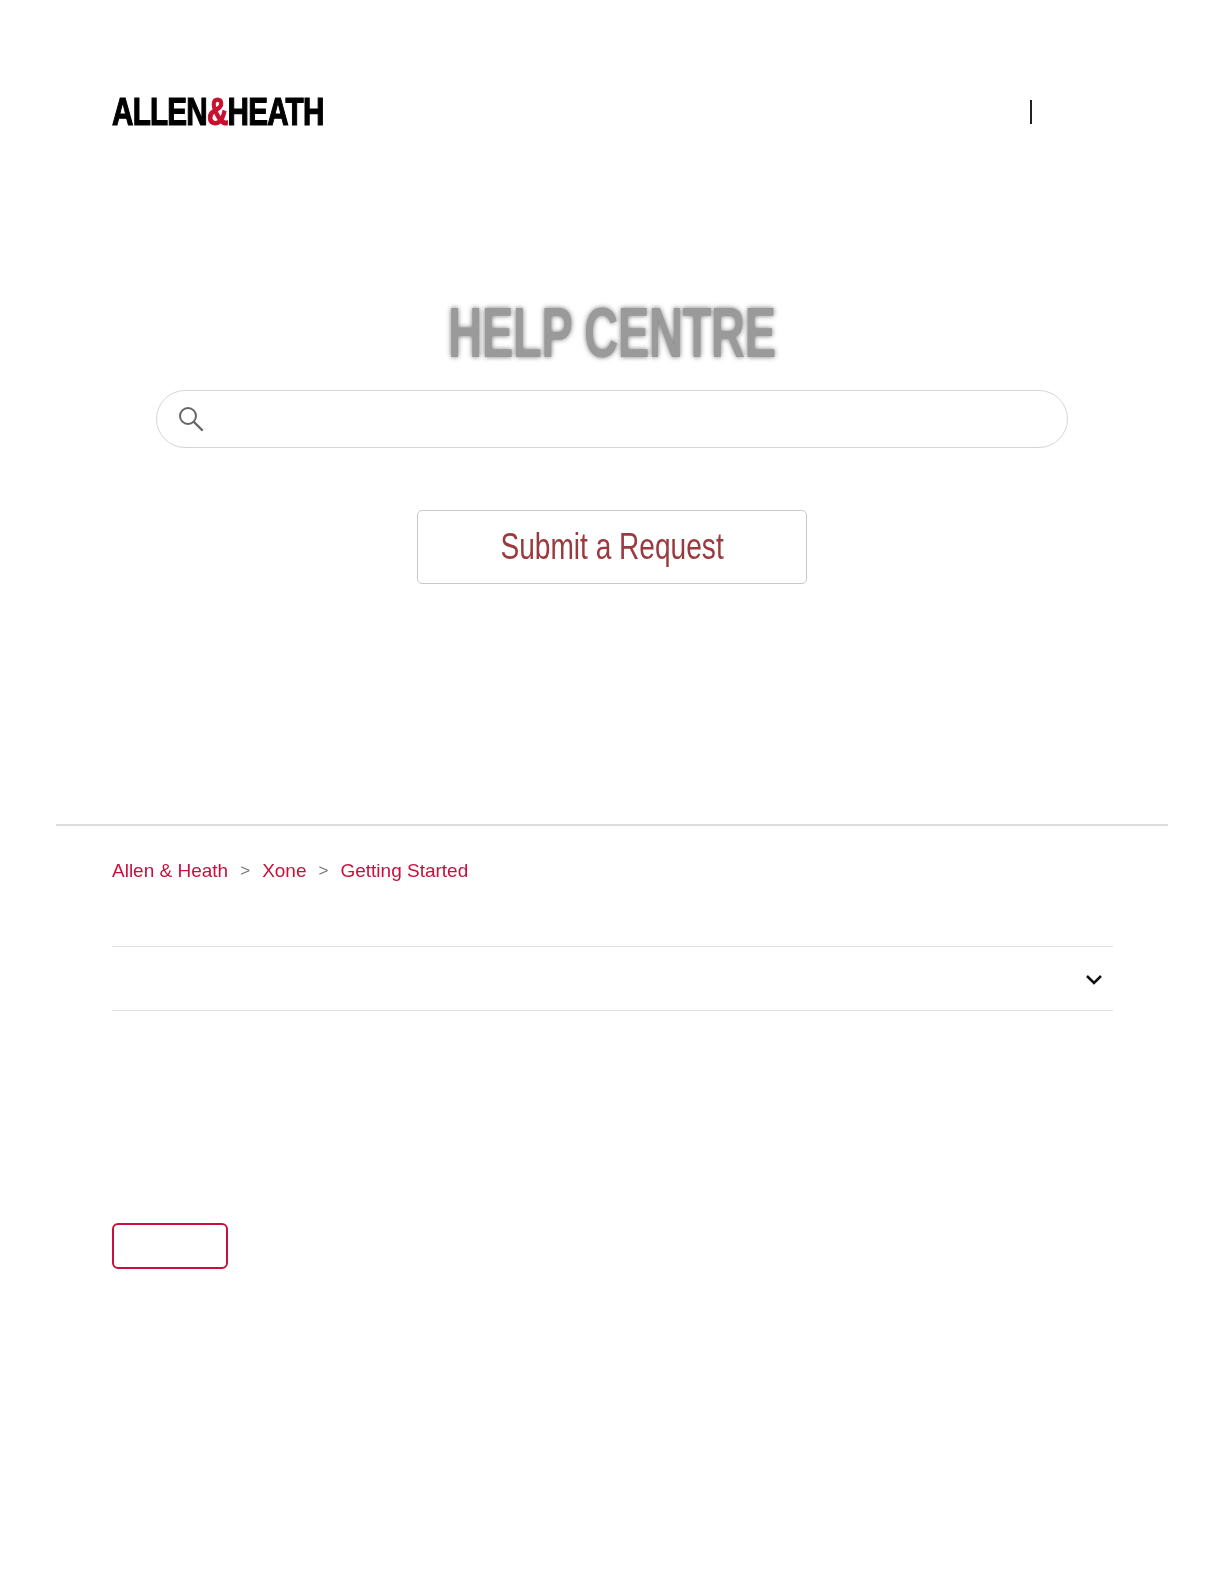 Image resolution: width=1224 pixels, height=1584 pixels. Describe the element at coordinates (404, 871) in the screenshot. I see `breadcrumb-link: Getting Started` at that location.